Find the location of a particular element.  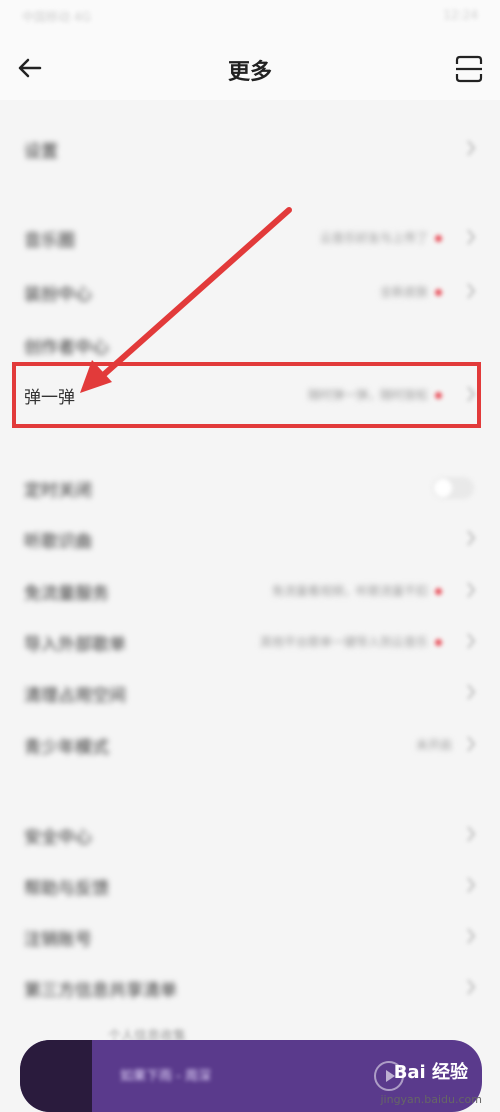

scan-button is located at coordinates (469, 69).